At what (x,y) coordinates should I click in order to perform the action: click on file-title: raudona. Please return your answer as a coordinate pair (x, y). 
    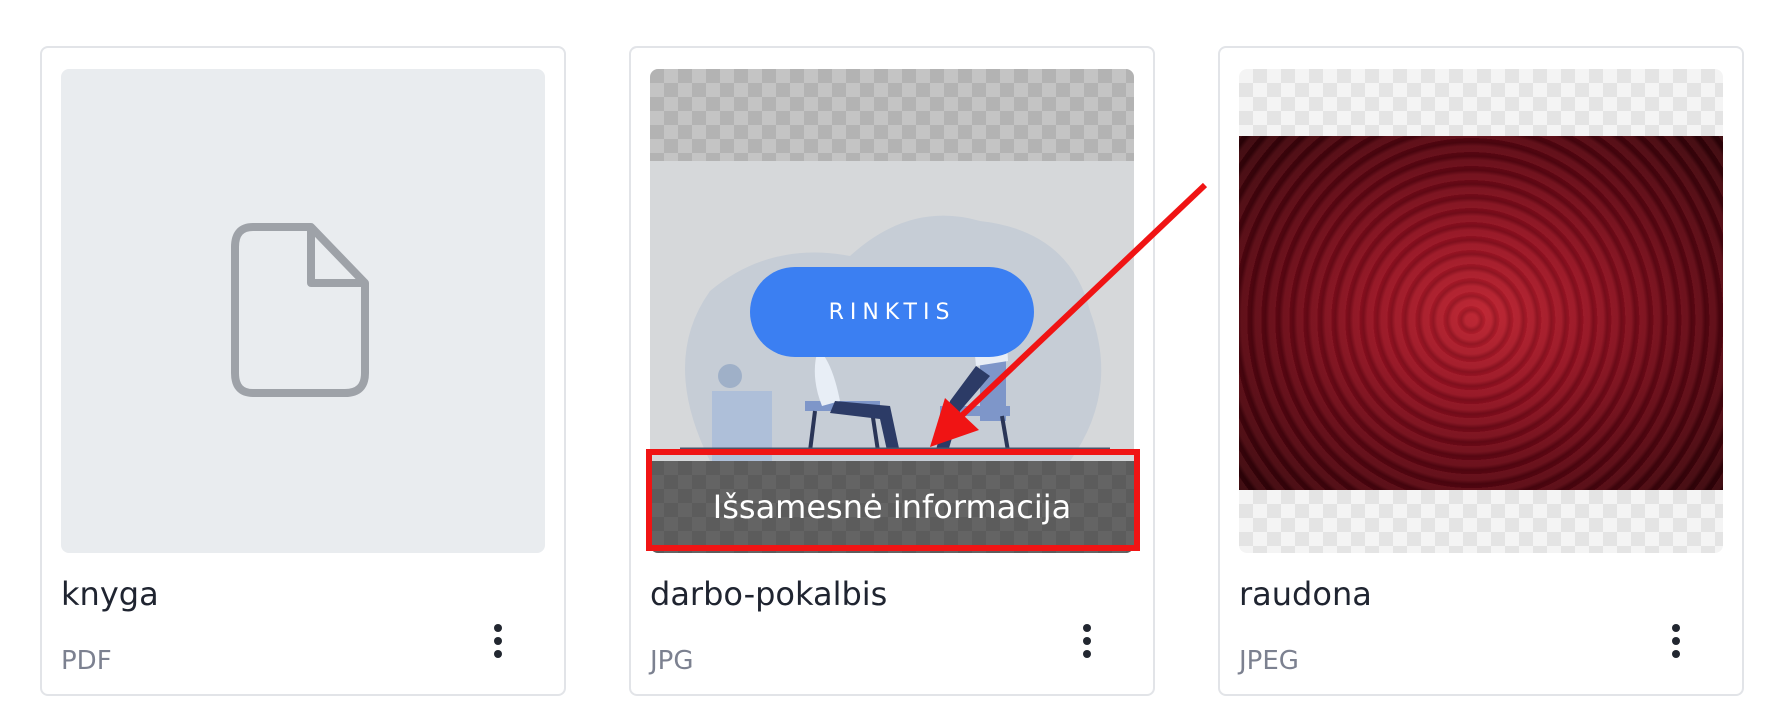
    Looking at the image, I should click on (1305, 594).